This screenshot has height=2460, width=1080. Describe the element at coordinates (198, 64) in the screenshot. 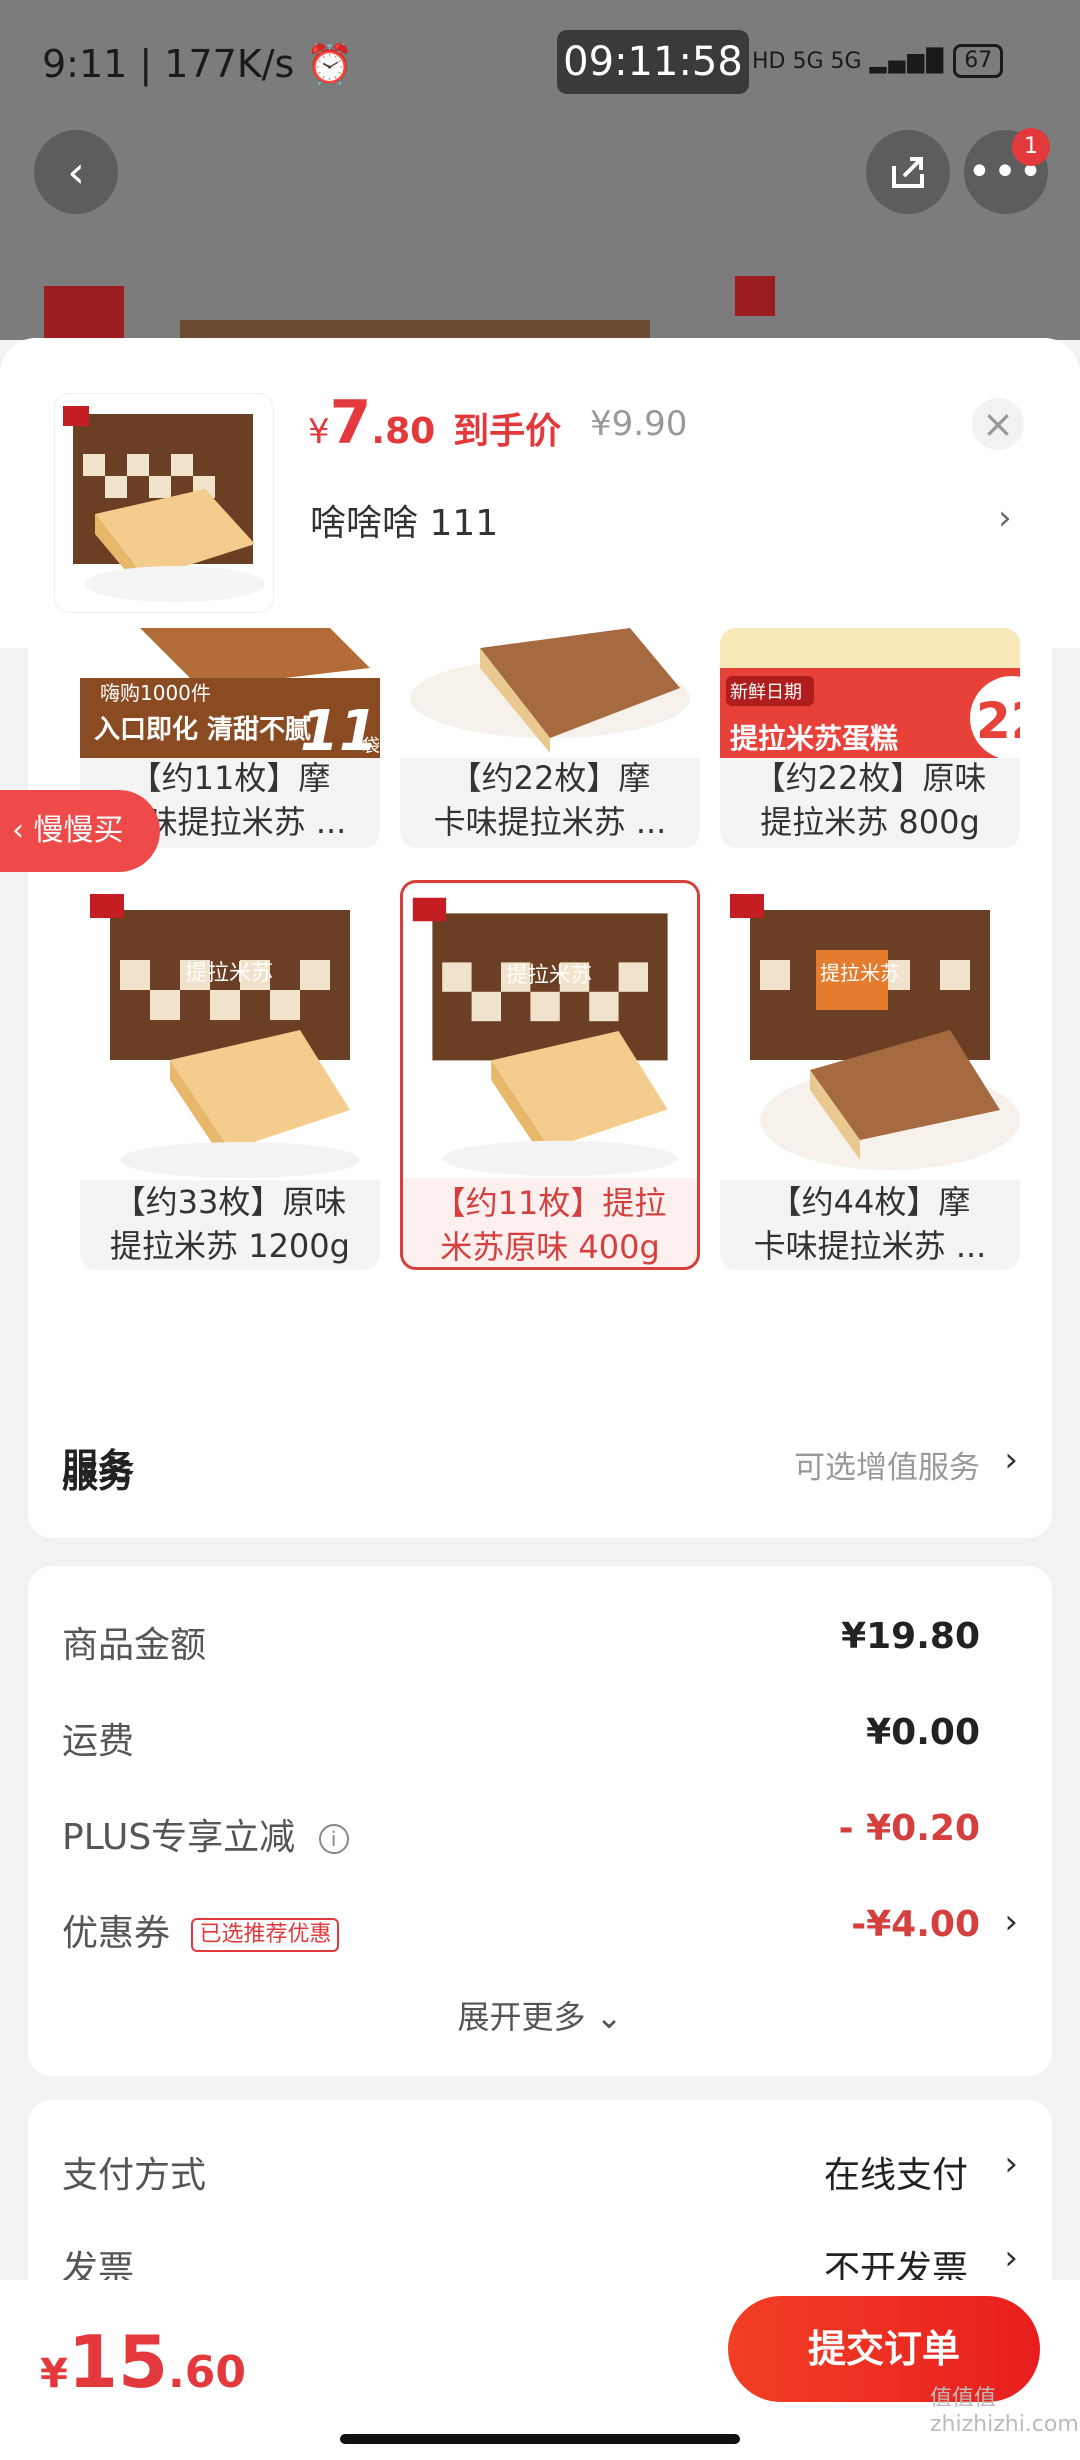

I see `status-time-speed: 9:11 | 177K/s ⏰` at that location.